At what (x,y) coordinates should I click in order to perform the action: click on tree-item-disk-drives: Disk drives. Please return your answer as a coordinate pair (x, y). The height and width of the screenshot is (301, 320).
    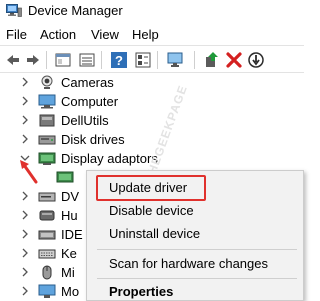
    Looking at the image, I should click on (152, 139).